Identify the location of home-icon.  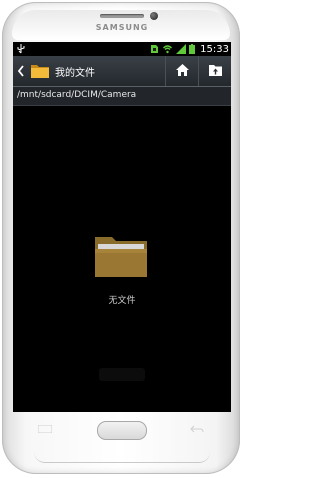
(182, 70).